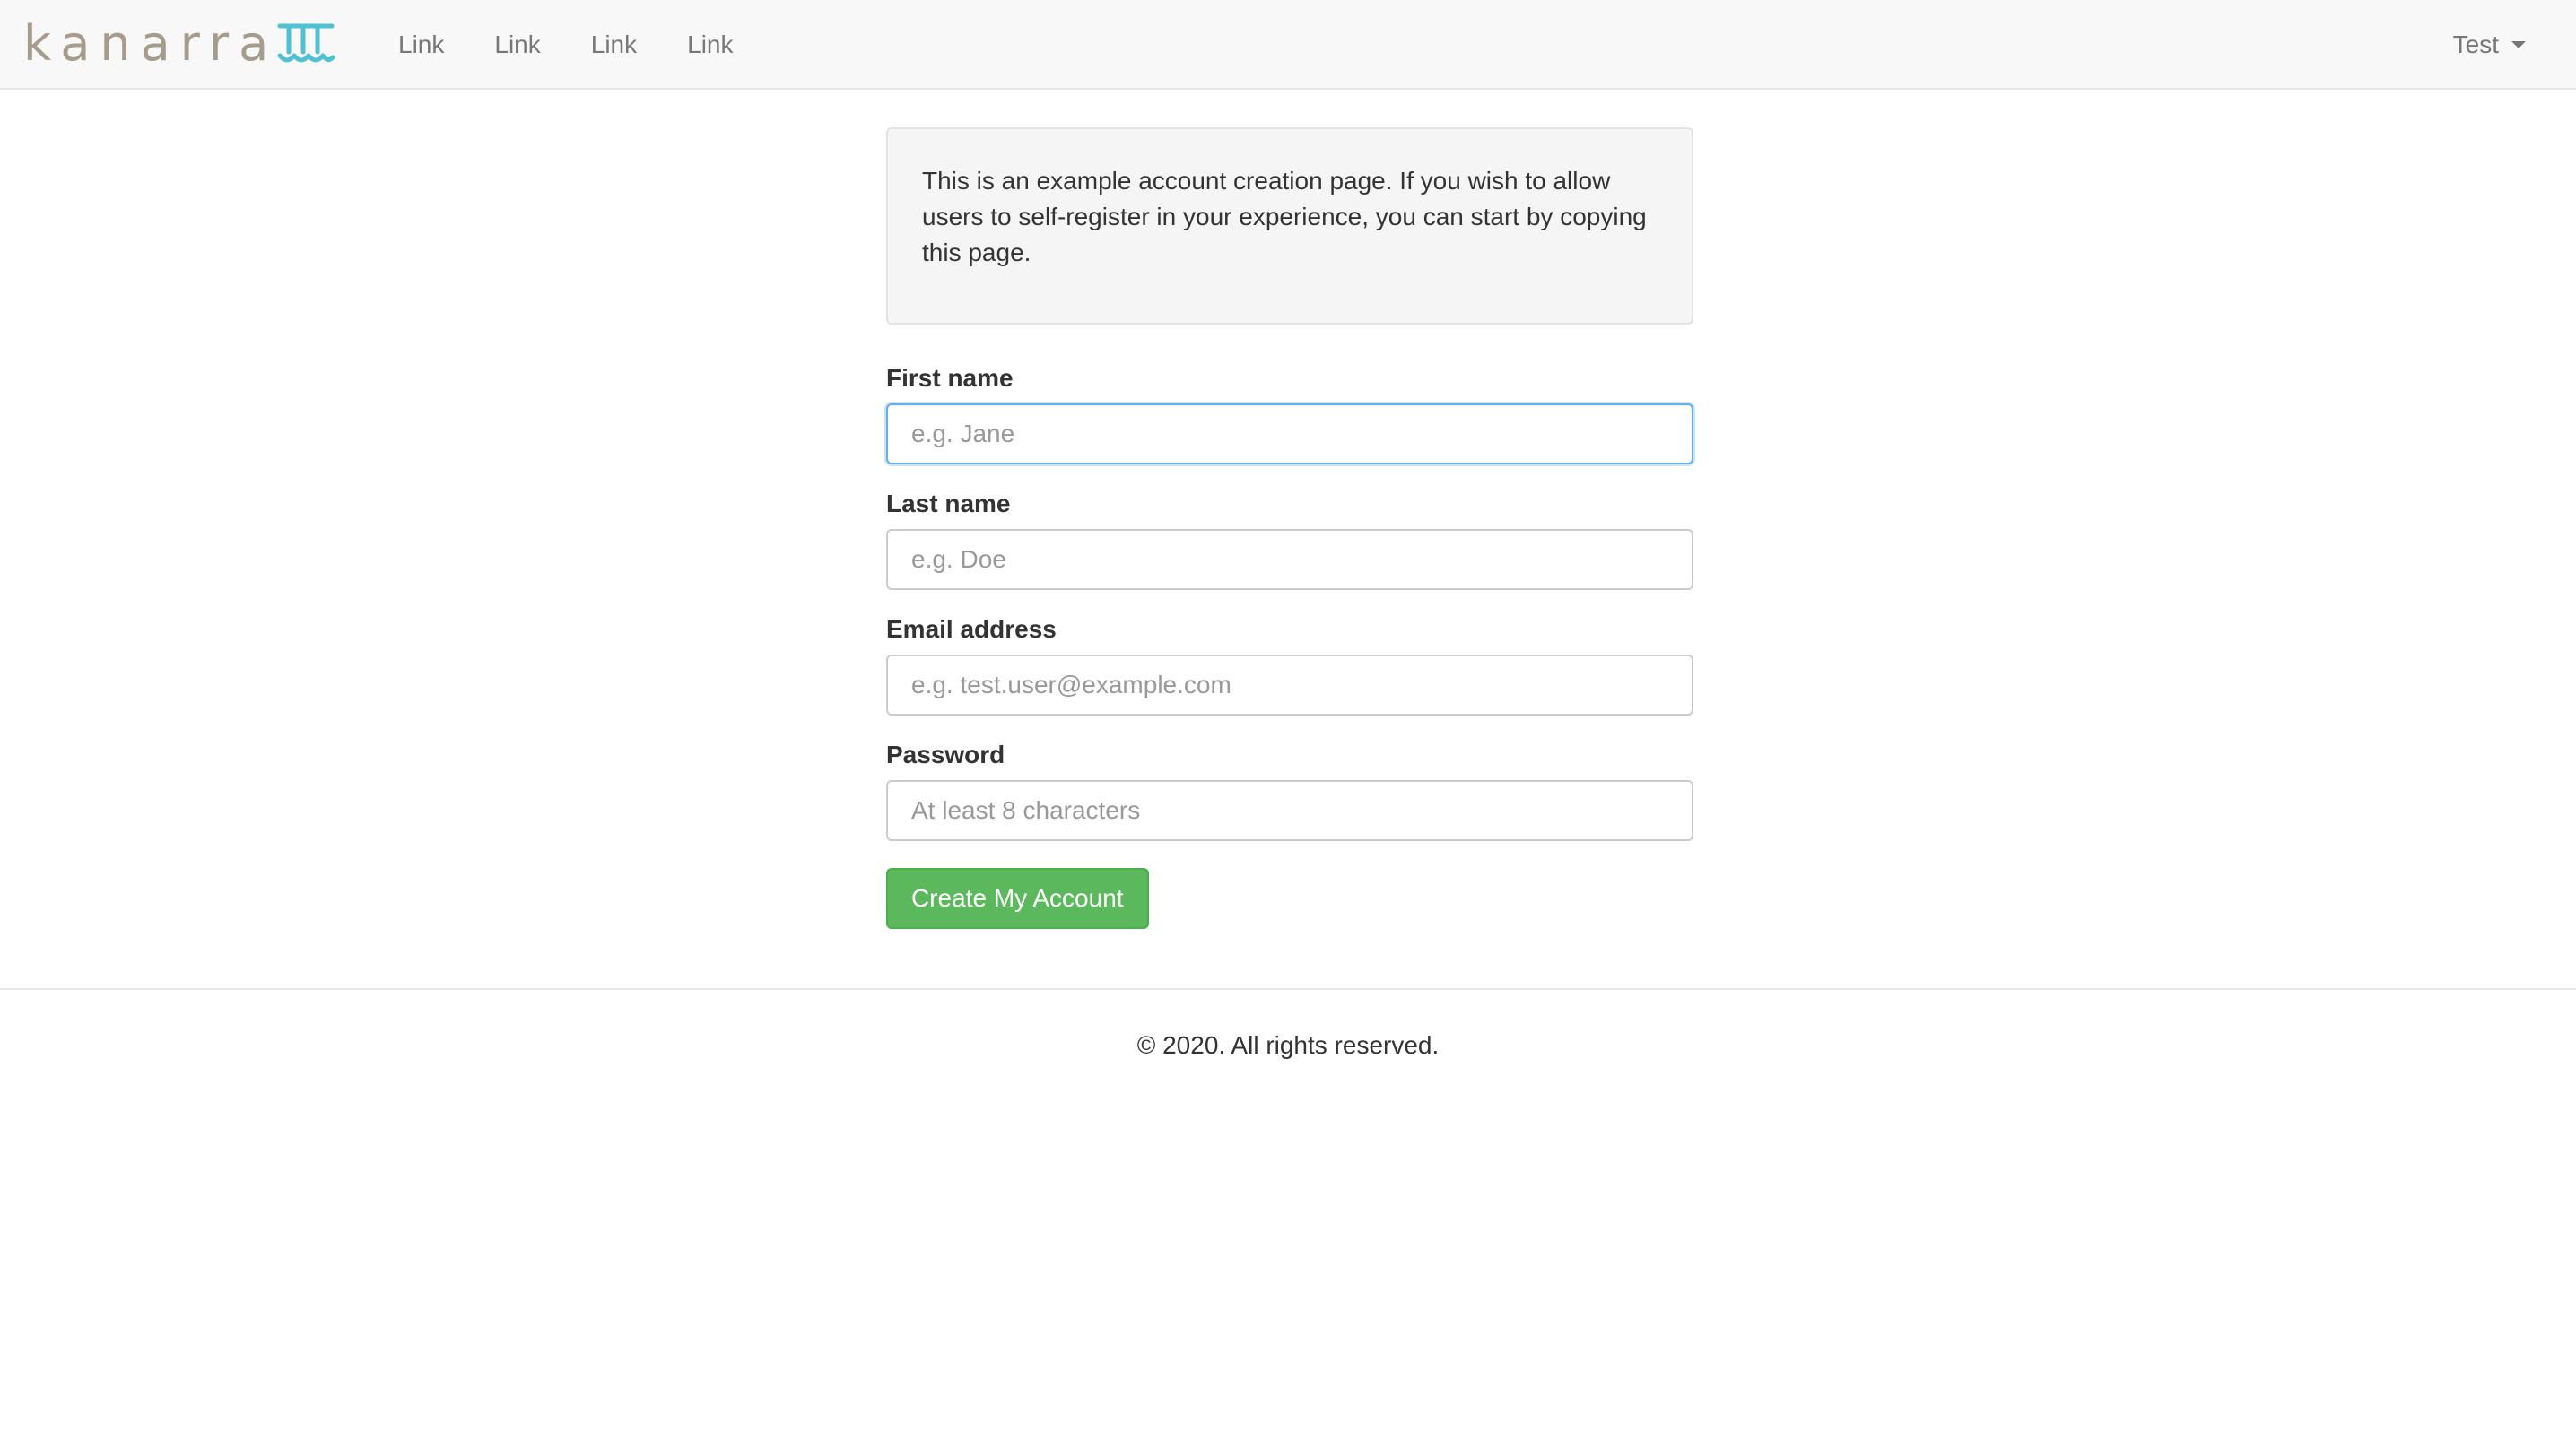 The height and width of the screenshot is (1449, 2576). I want to click on navbar: kanarra Link Link Link Link Test, so click(1288, 45).